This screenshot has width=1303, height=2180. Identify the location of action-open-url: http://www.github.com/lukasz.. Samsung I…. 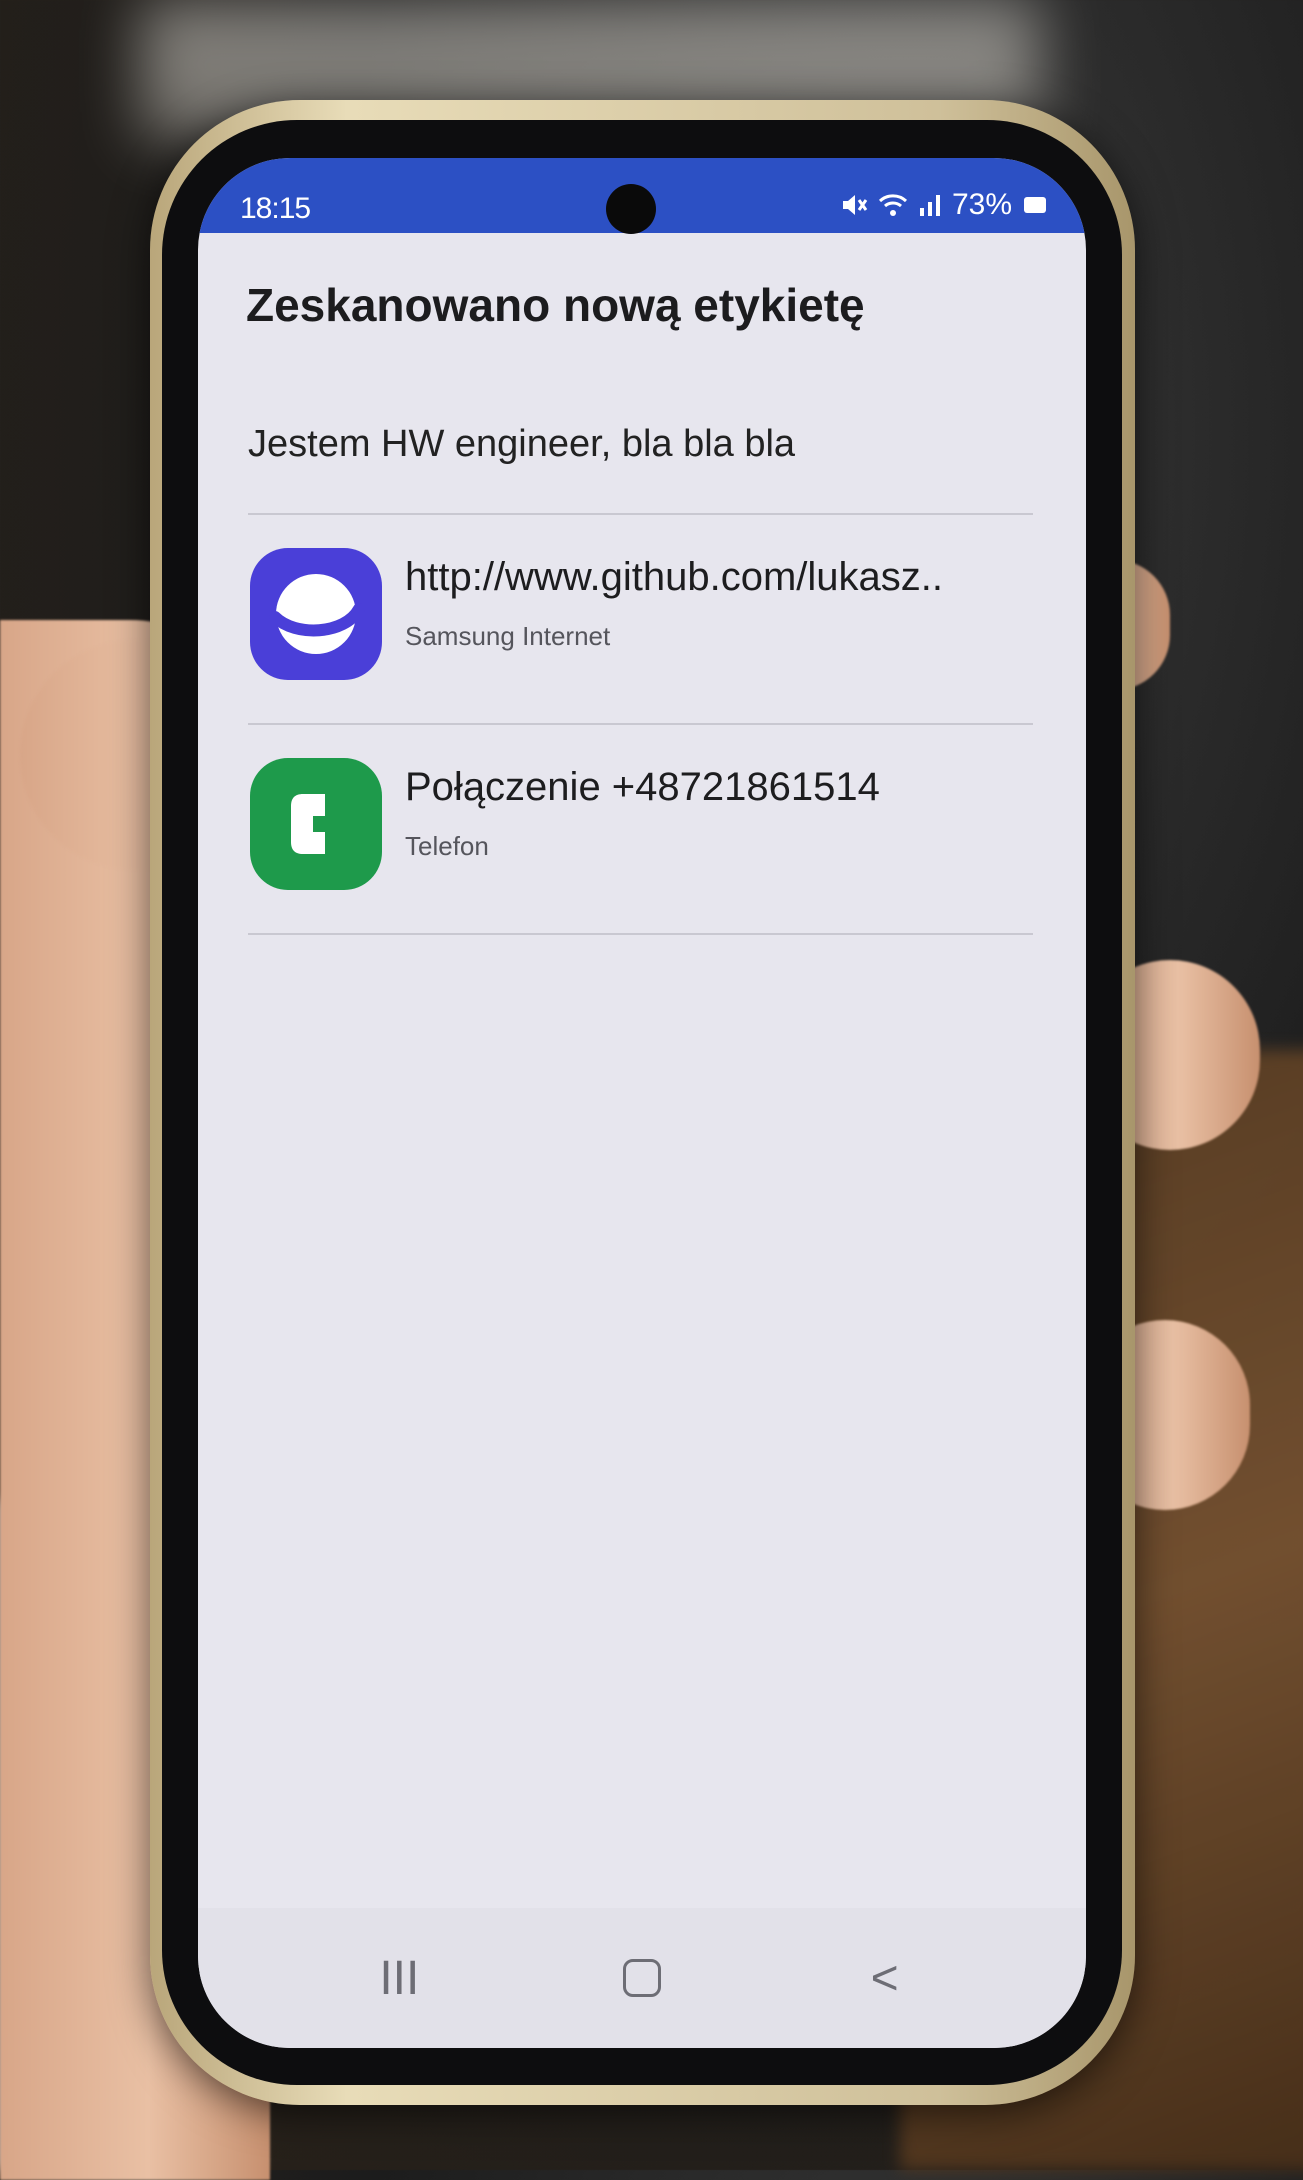
(643, 613).